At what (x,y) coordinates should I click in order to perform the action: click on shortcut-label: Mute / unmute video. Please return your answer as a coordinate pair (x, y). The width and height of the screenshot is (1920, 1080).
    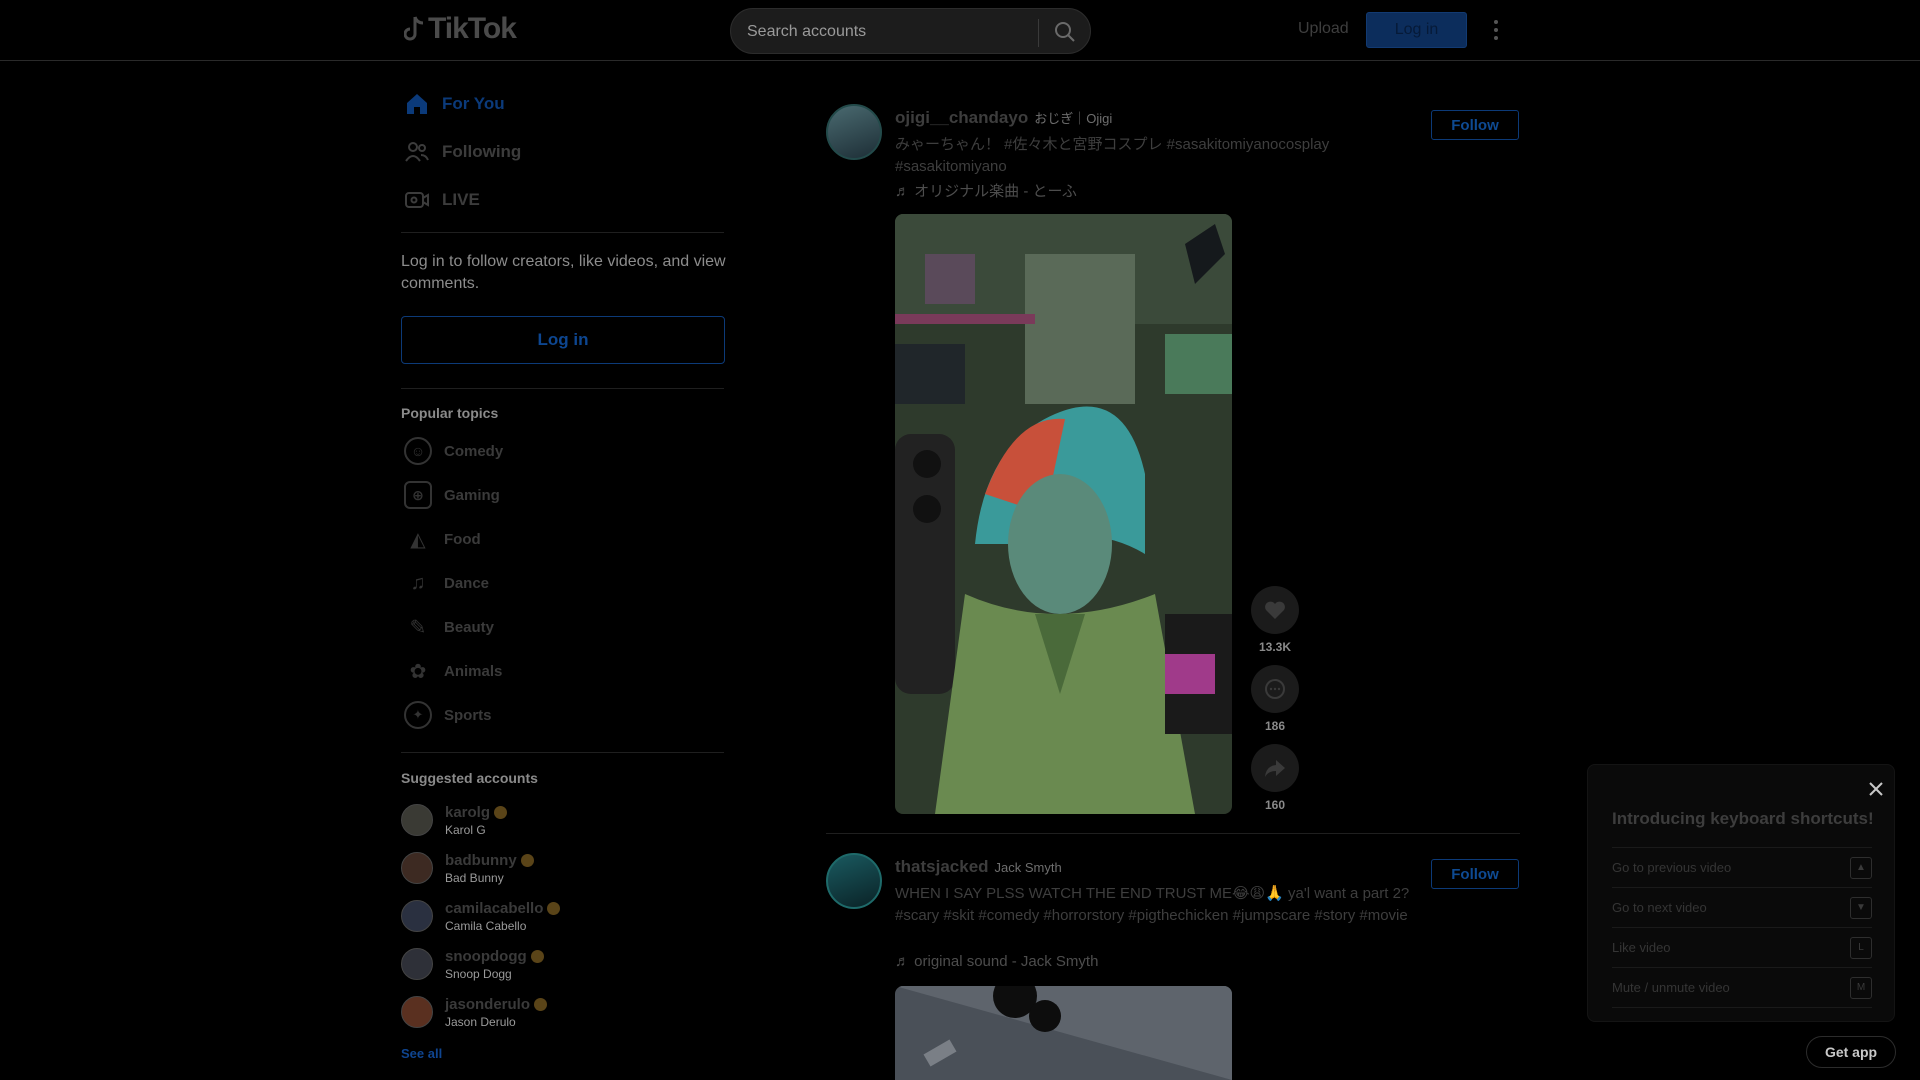
    Looking at the image, I should click on (1671, 987).